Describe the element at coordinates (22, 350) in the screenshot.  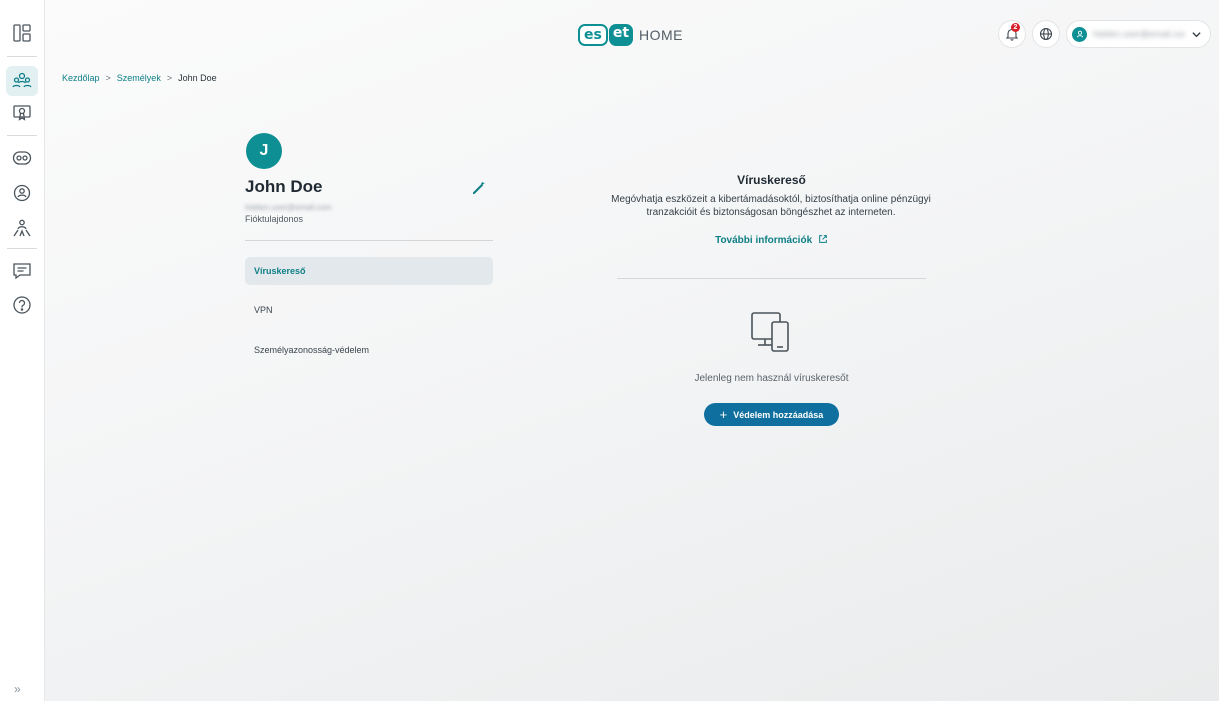
I see `sidebar: »` at that location.